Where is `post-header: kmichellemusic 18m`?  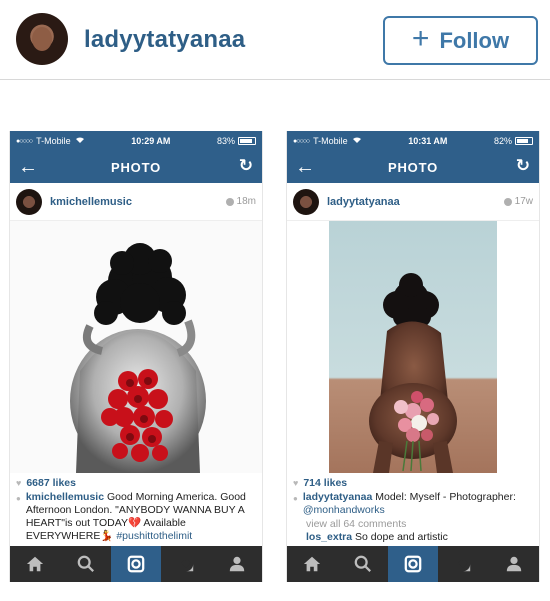 post-header: kmichellemusic 18m is located at coordinates (136, 202).